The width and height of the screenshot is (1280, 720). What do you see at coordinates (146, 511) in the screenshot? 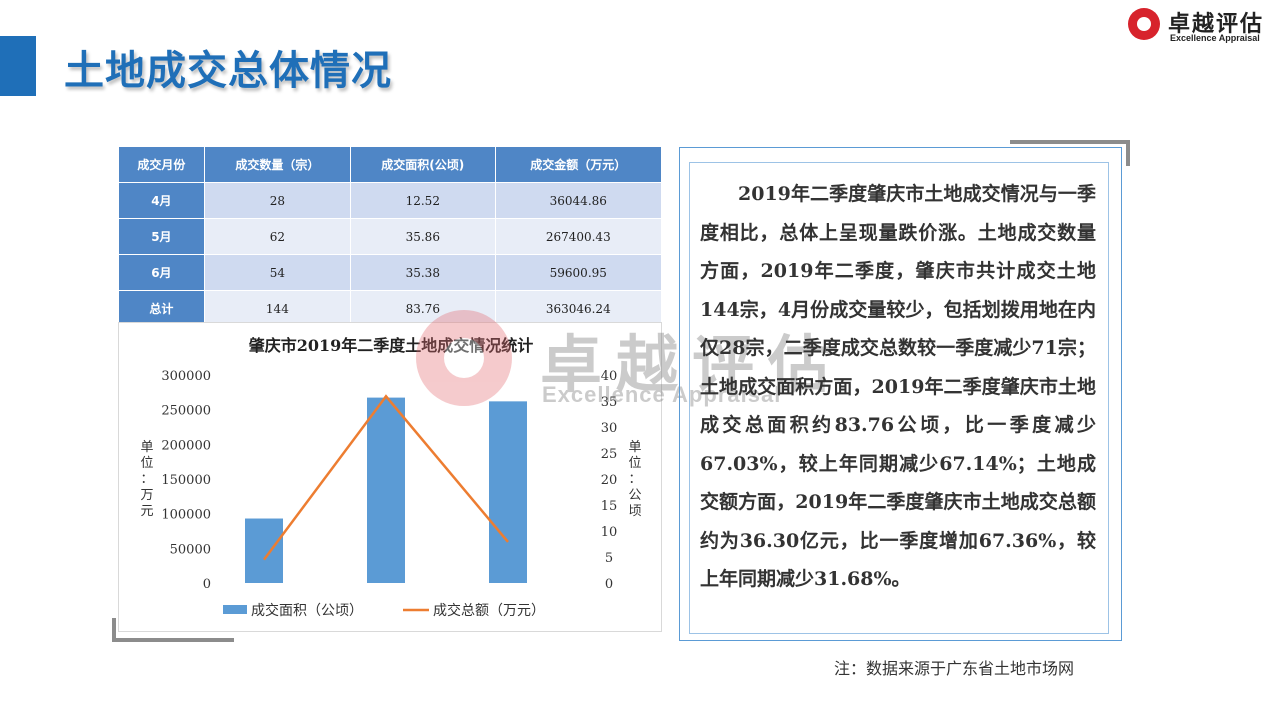
I see `left-axis-label-char: 元` at bounding box center [146, 511].